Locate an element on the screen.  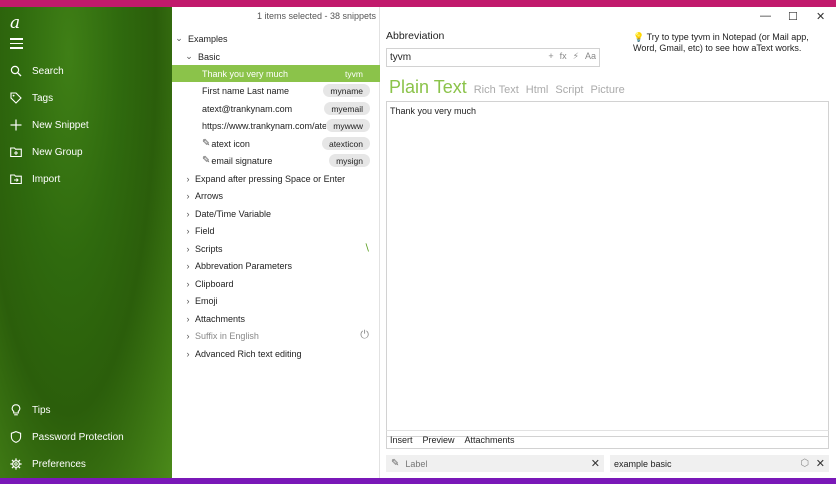
tree-group-row: › Abbrevation Parameters is located at coordinates (276, 265).